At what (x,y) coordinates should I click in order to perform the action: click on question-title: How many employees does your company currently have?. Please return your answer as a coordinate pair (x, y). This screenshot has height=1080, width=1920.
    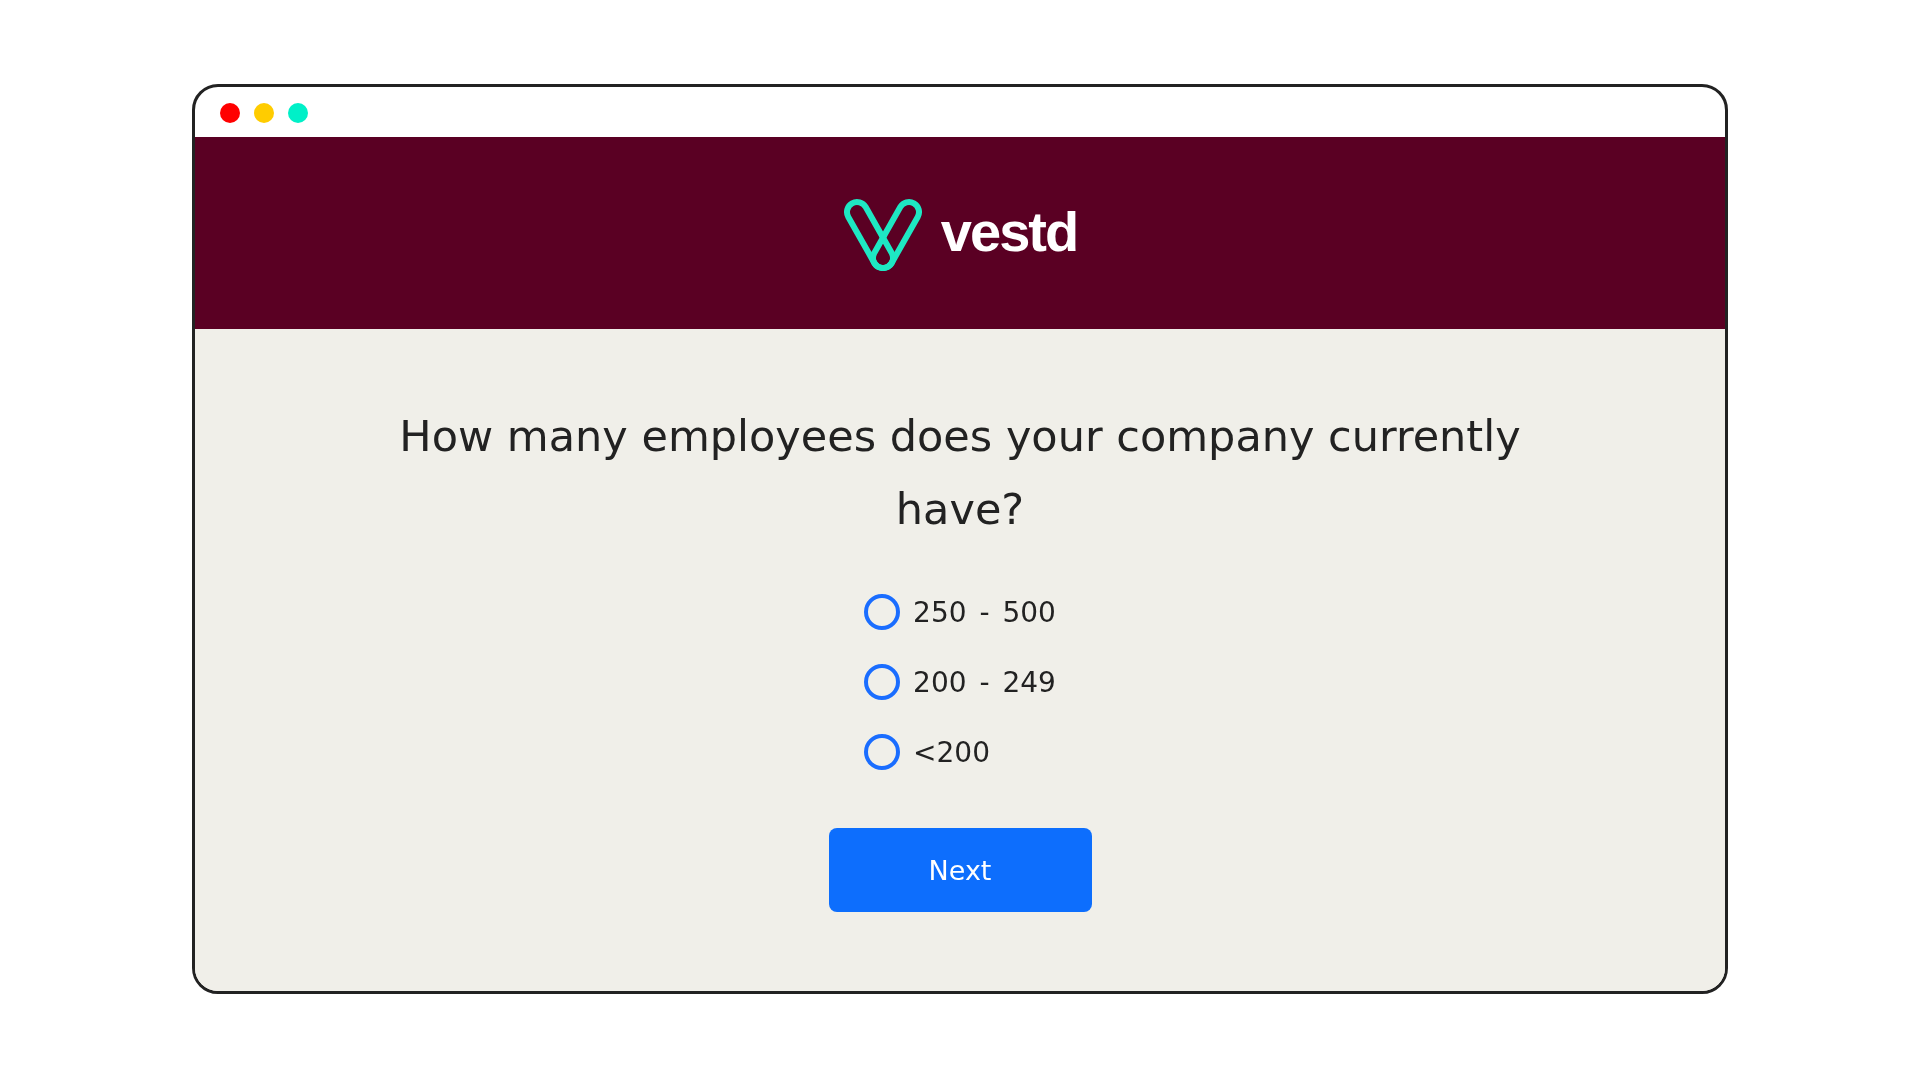
    Looking at the image, I should click on (960, 473).